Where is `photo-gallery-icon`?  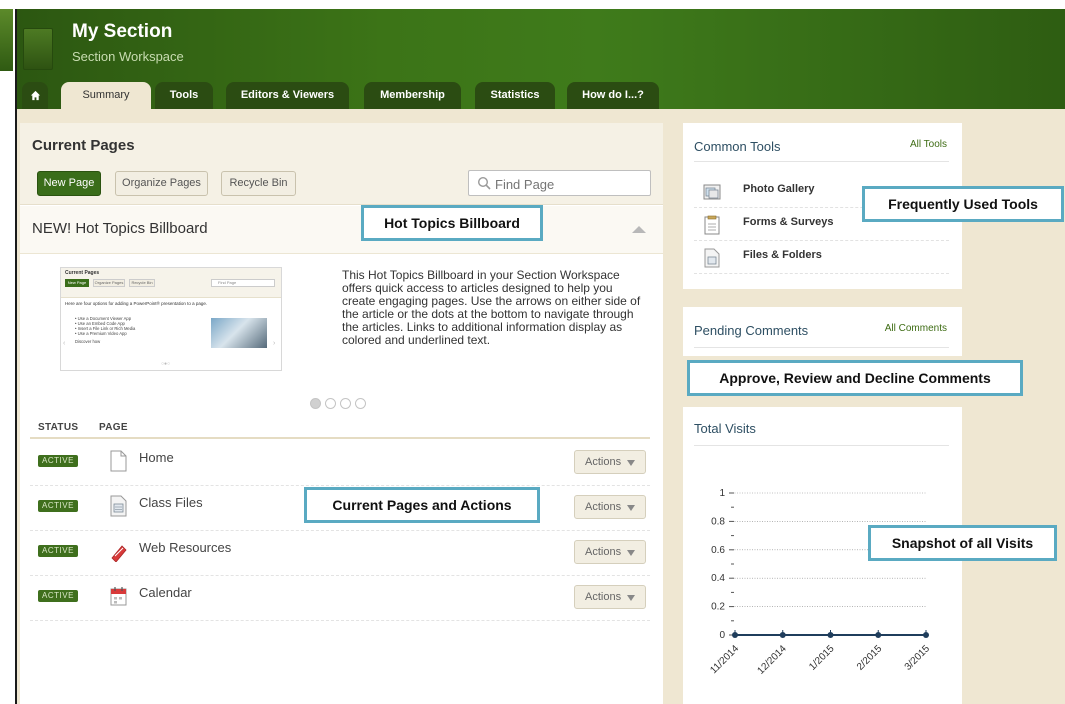 photo-gallery-icon is located at coordinates (712, 192).